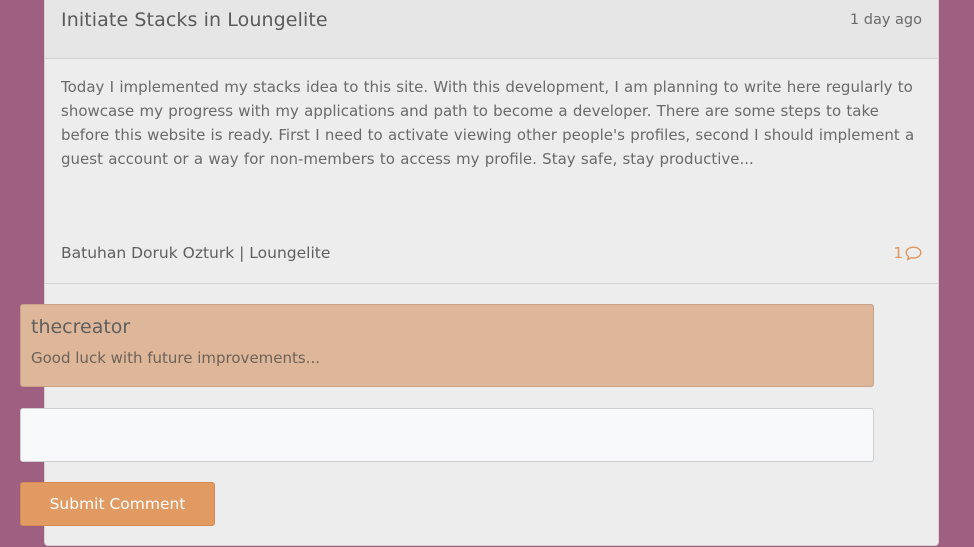  What do you see at coordinates (898, 253) in the screenshot?
I see `comment-count-value: 1` at bounding box center [898, 253].